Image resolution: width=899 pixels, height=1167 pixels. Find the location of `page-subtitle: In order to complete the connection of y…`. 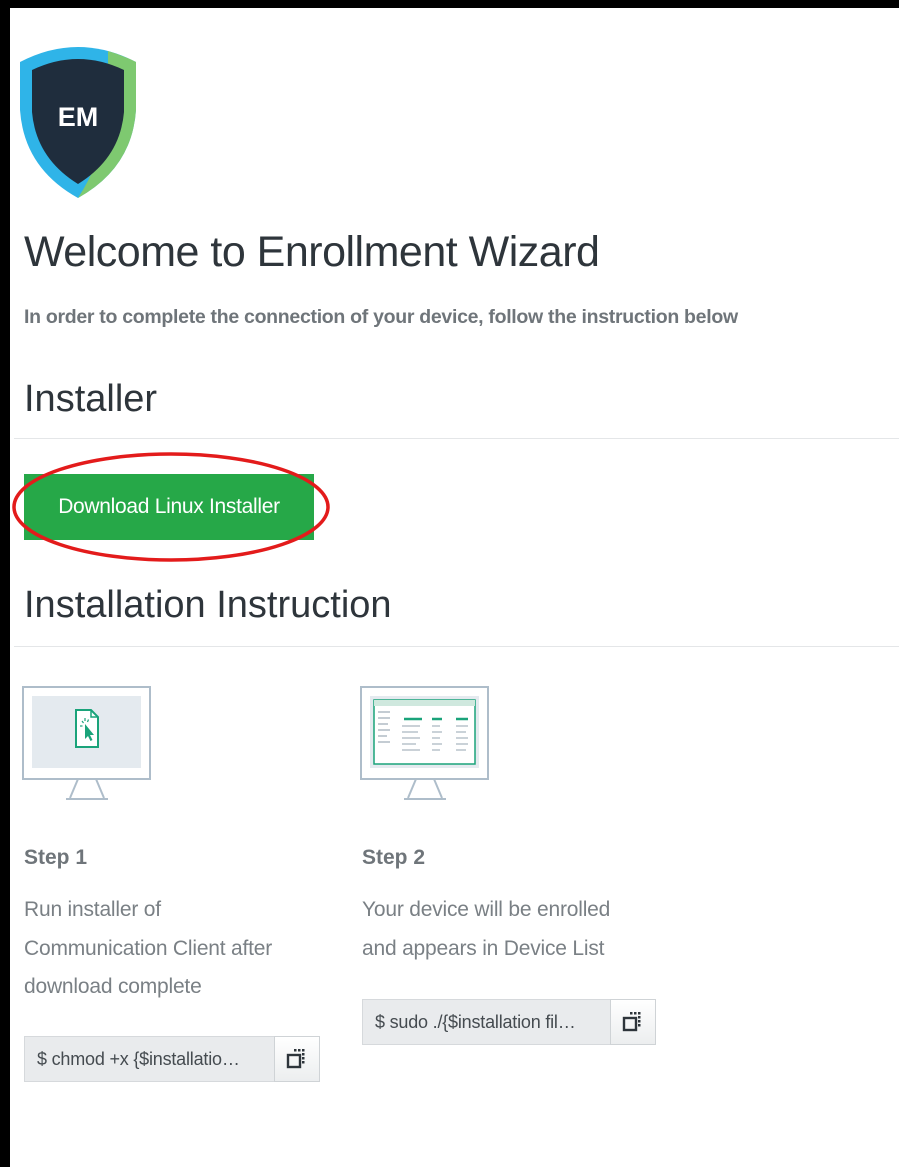

page-subtitle: In order to complete the connection of y… is located at coordinates (381, 317).